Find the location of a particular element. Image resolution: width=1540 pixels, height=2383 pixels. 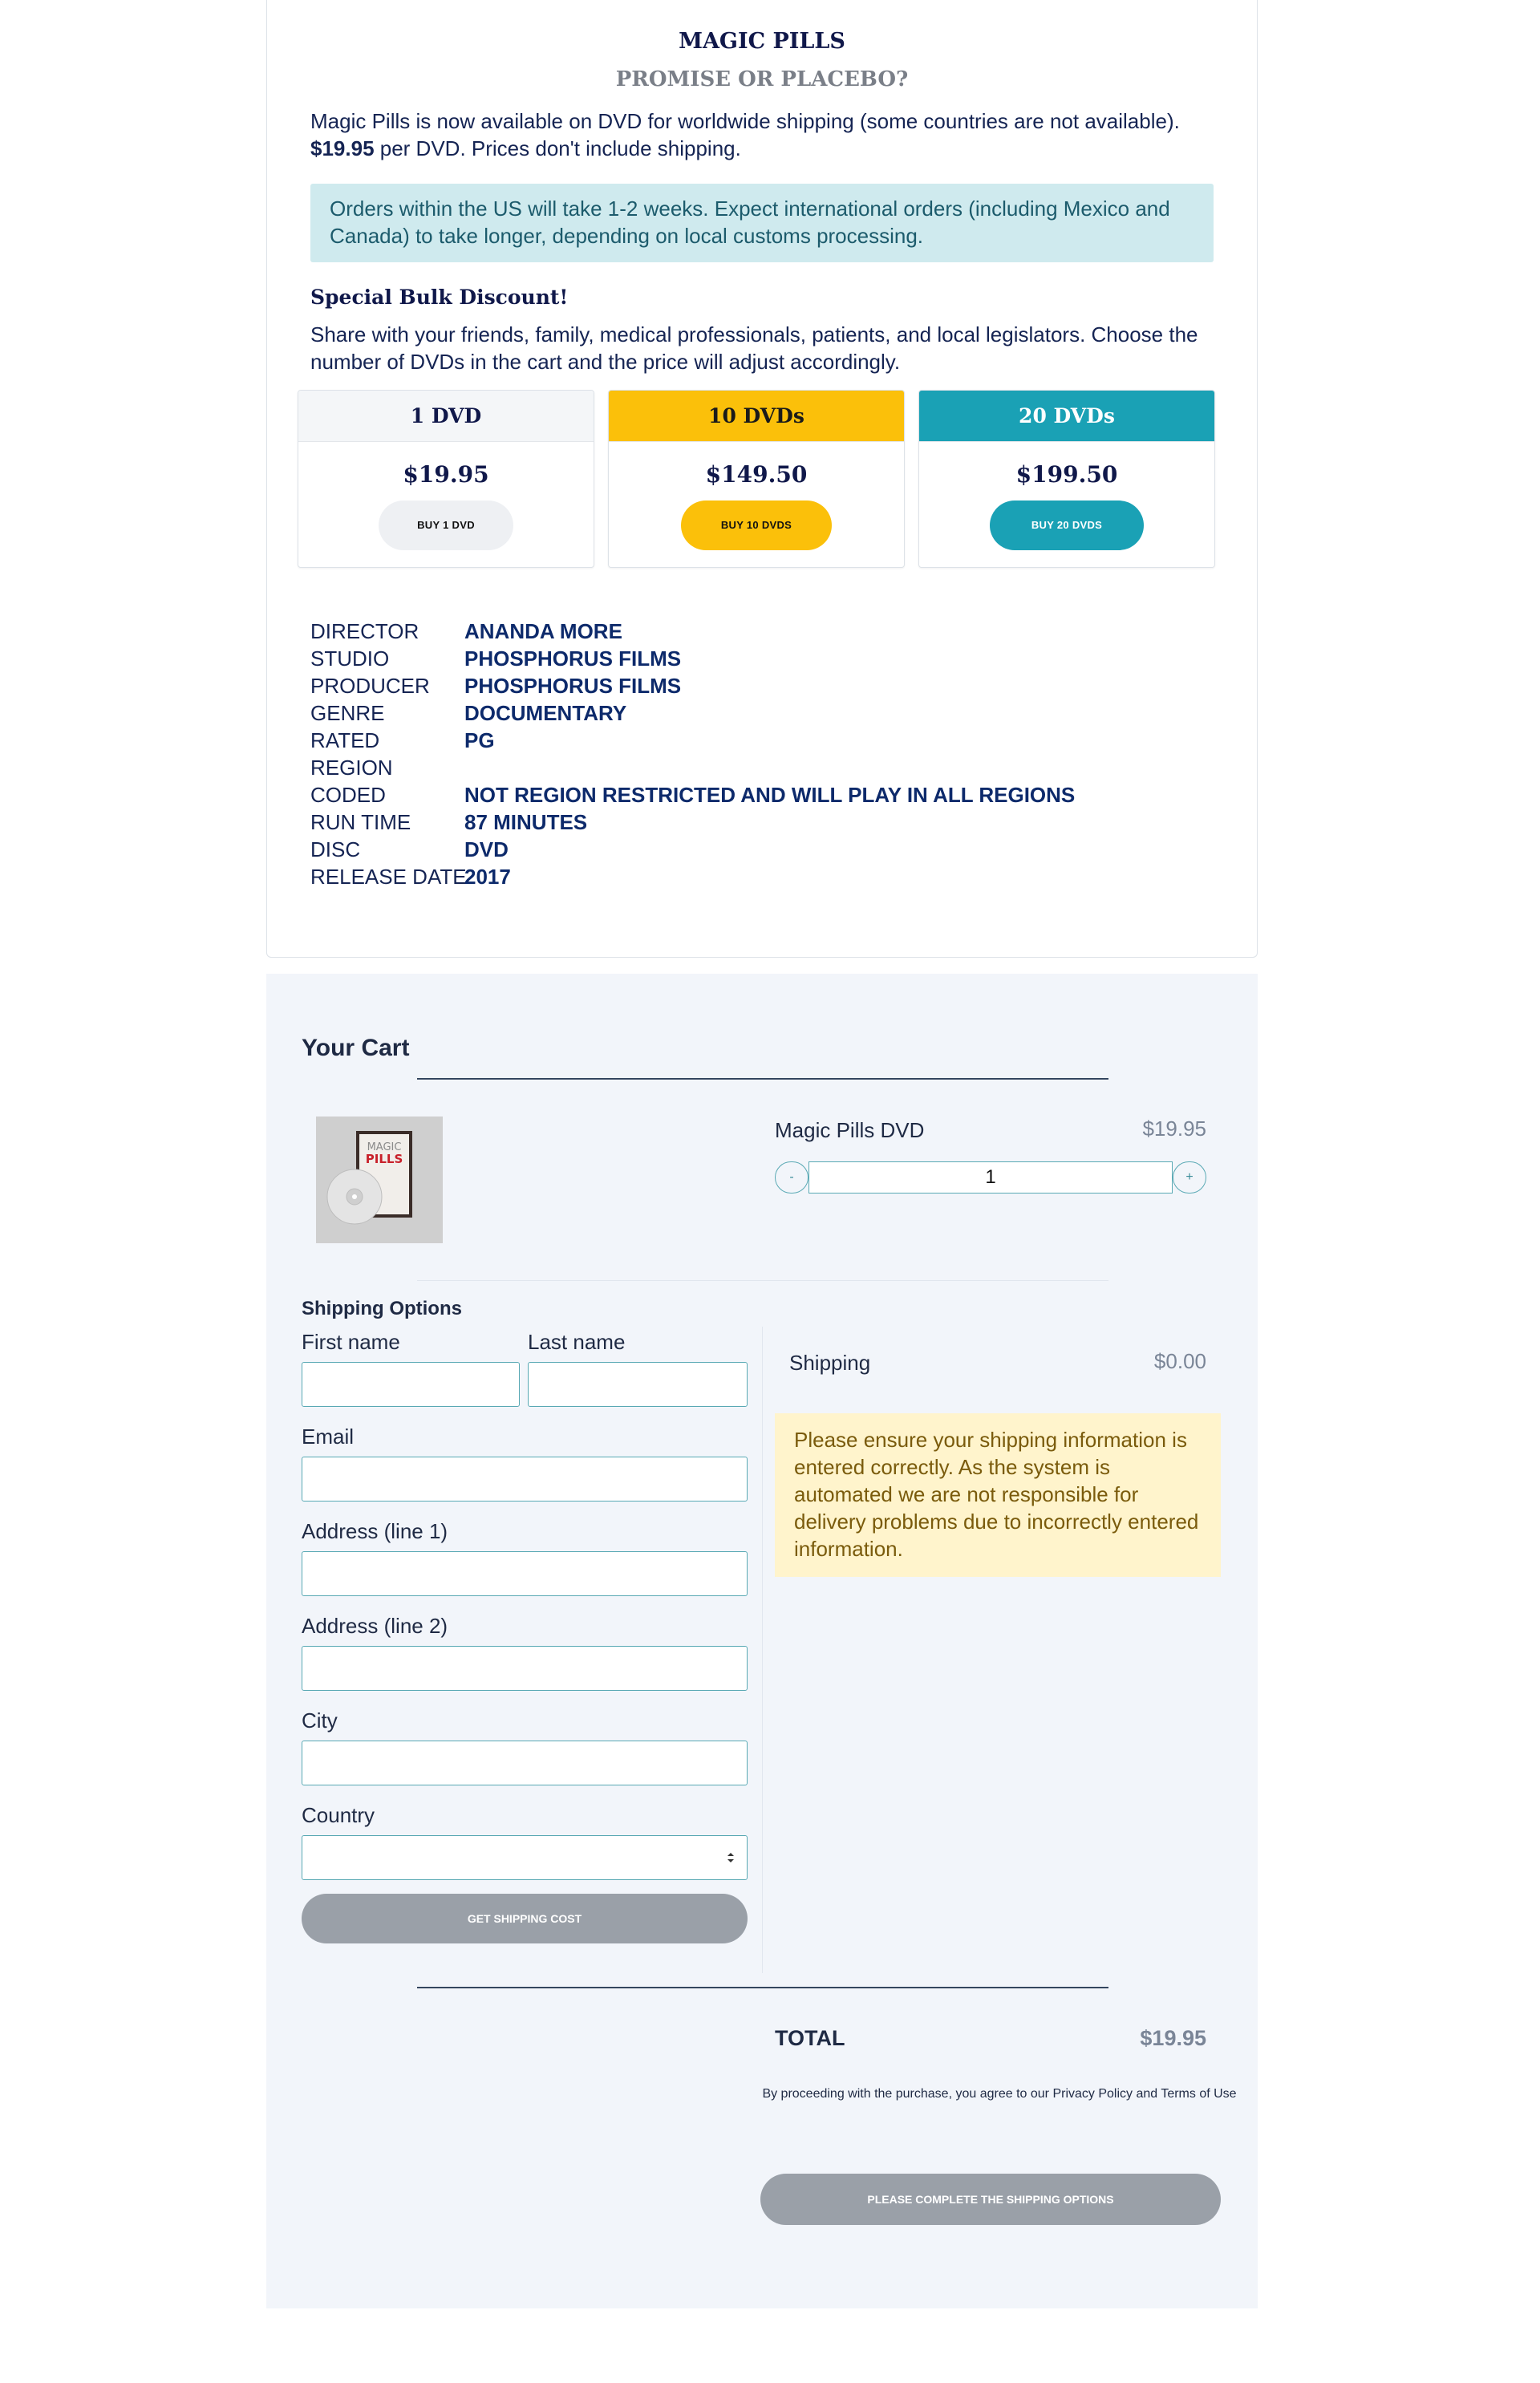

address-line1-label: Address (line 1) is located at coordinates (375, 1531).